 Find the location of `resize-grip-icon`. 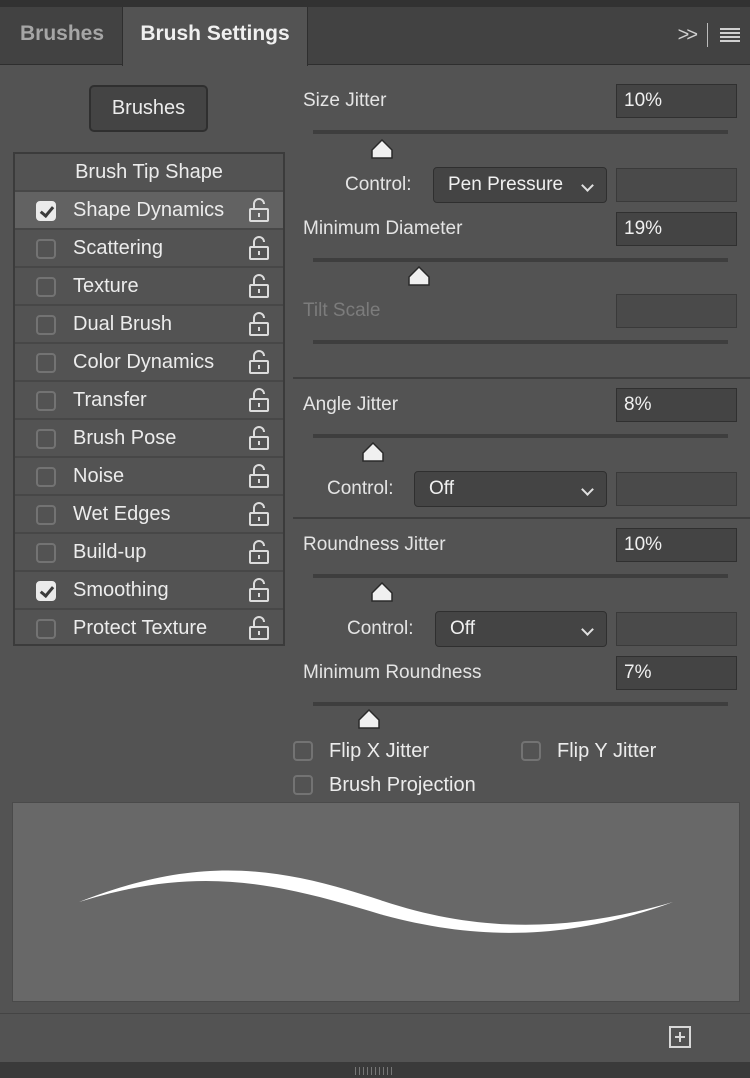

resize-grip-icon is located at coordinates (375, 1071).